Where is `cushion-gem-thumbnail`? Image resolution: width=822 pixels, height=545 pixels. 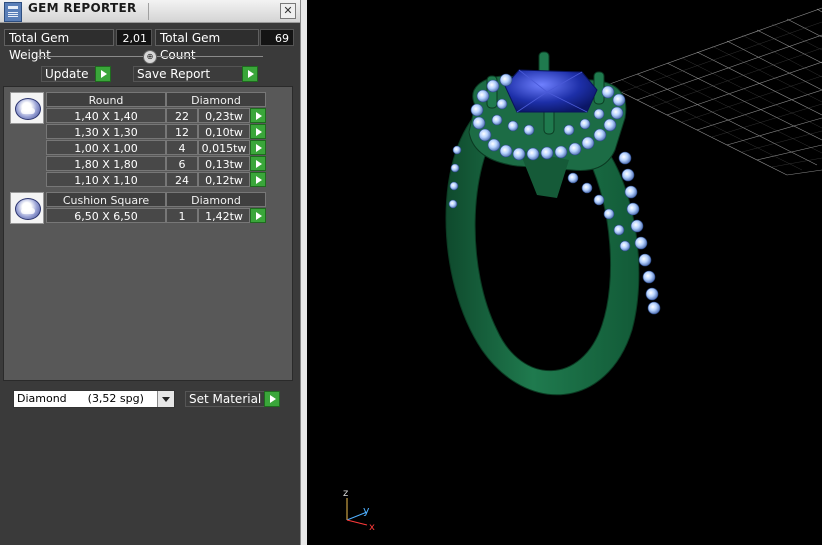 cushion-gem-thumbnail is located at coordinates (27, 208).